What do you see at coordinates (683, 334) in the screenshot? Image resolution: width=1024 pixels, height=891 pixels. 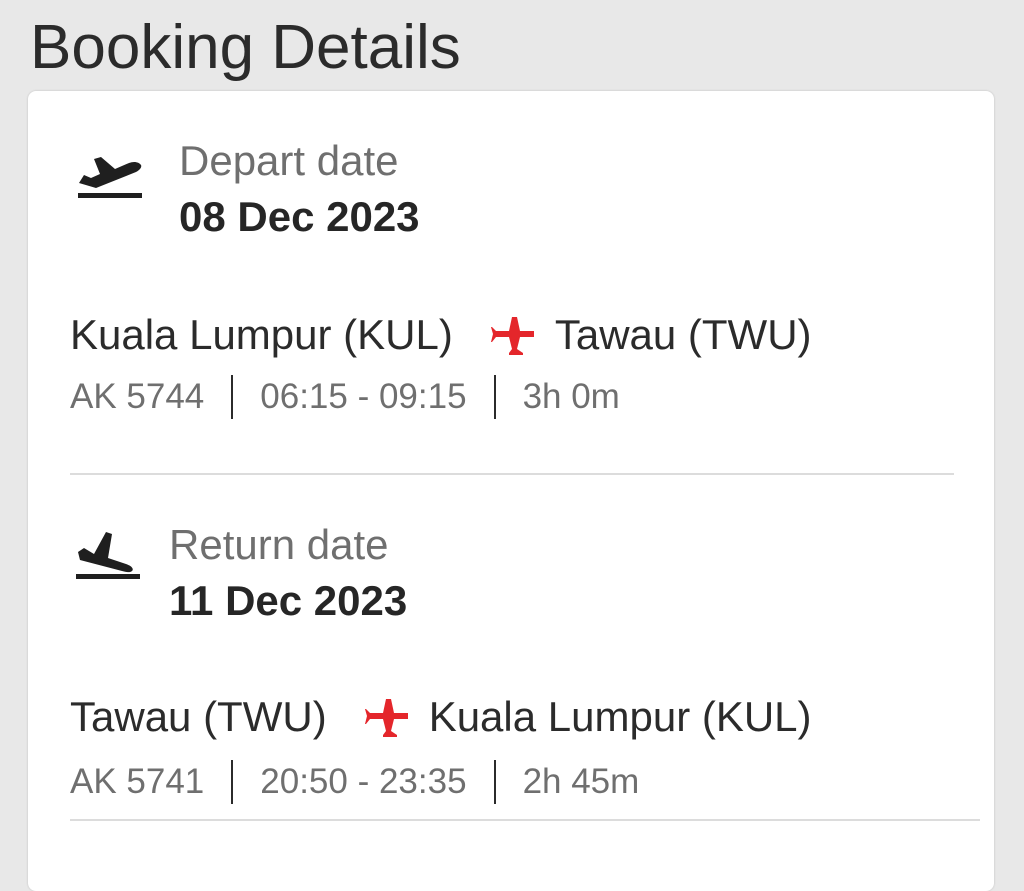 I see `depart-destination: Tawau (TWU)` at bounding box center [683, 334].